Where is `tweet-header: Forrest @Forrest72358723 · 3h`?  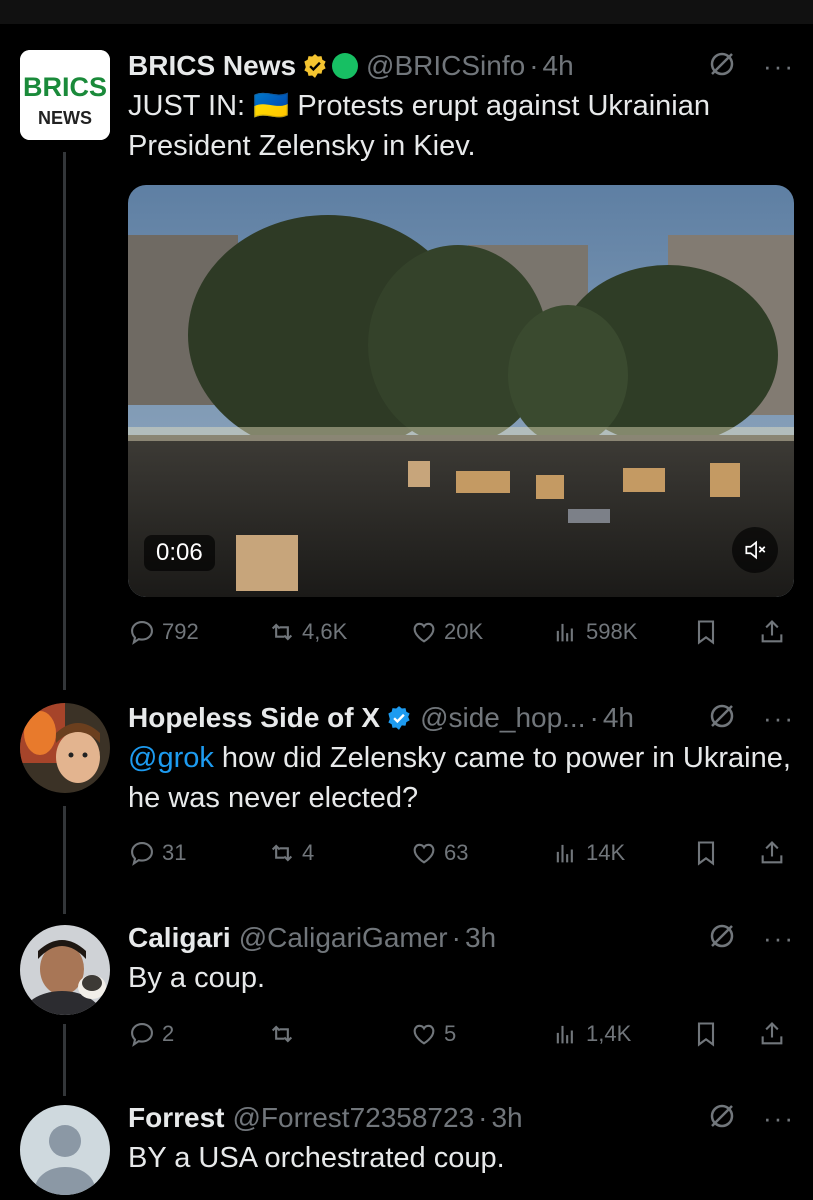 tweet-header: Forrest @Forrest72358723 · 3h is located at coordinates (460, 1118).